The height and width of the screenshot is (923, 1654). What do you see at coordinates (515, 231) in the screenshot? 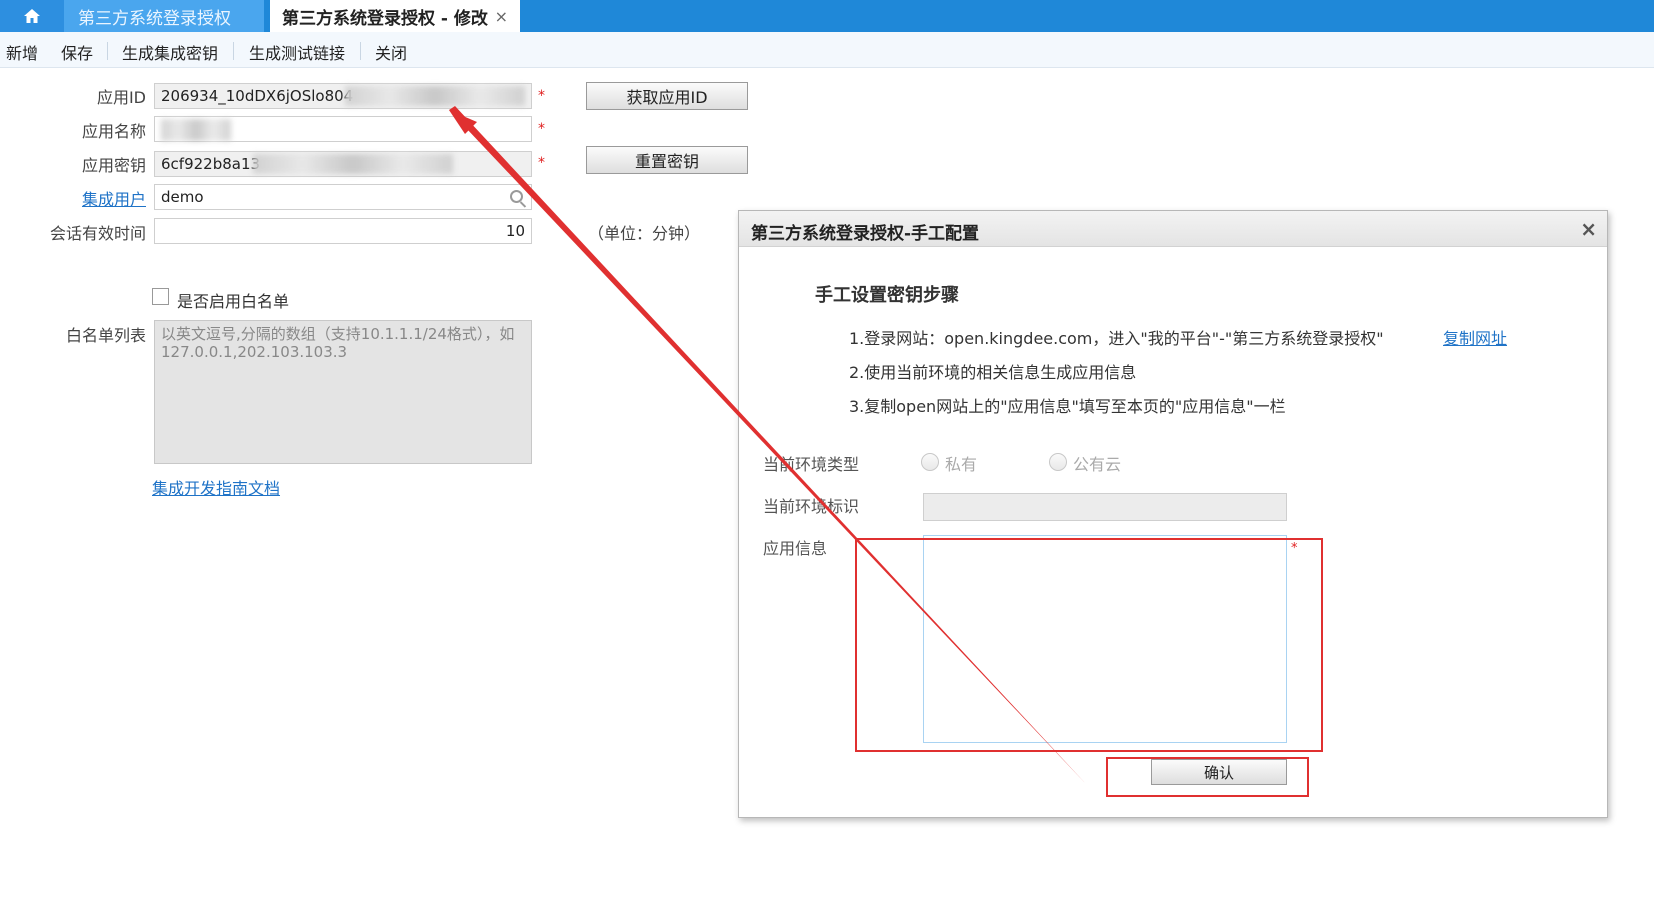
I see `session-timeout-value: 10` at bounding box center [515, 231].